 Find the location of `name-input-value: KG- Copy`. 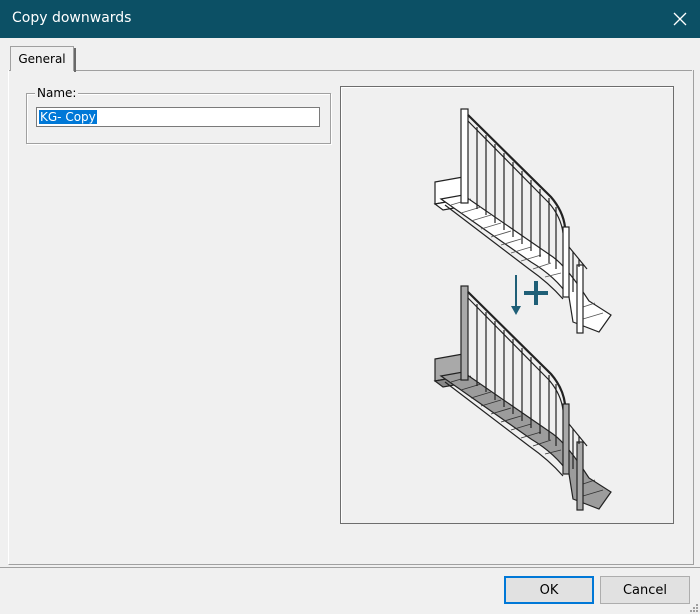

name-input-value: KG- Copy is located at coordinates (68, 117).